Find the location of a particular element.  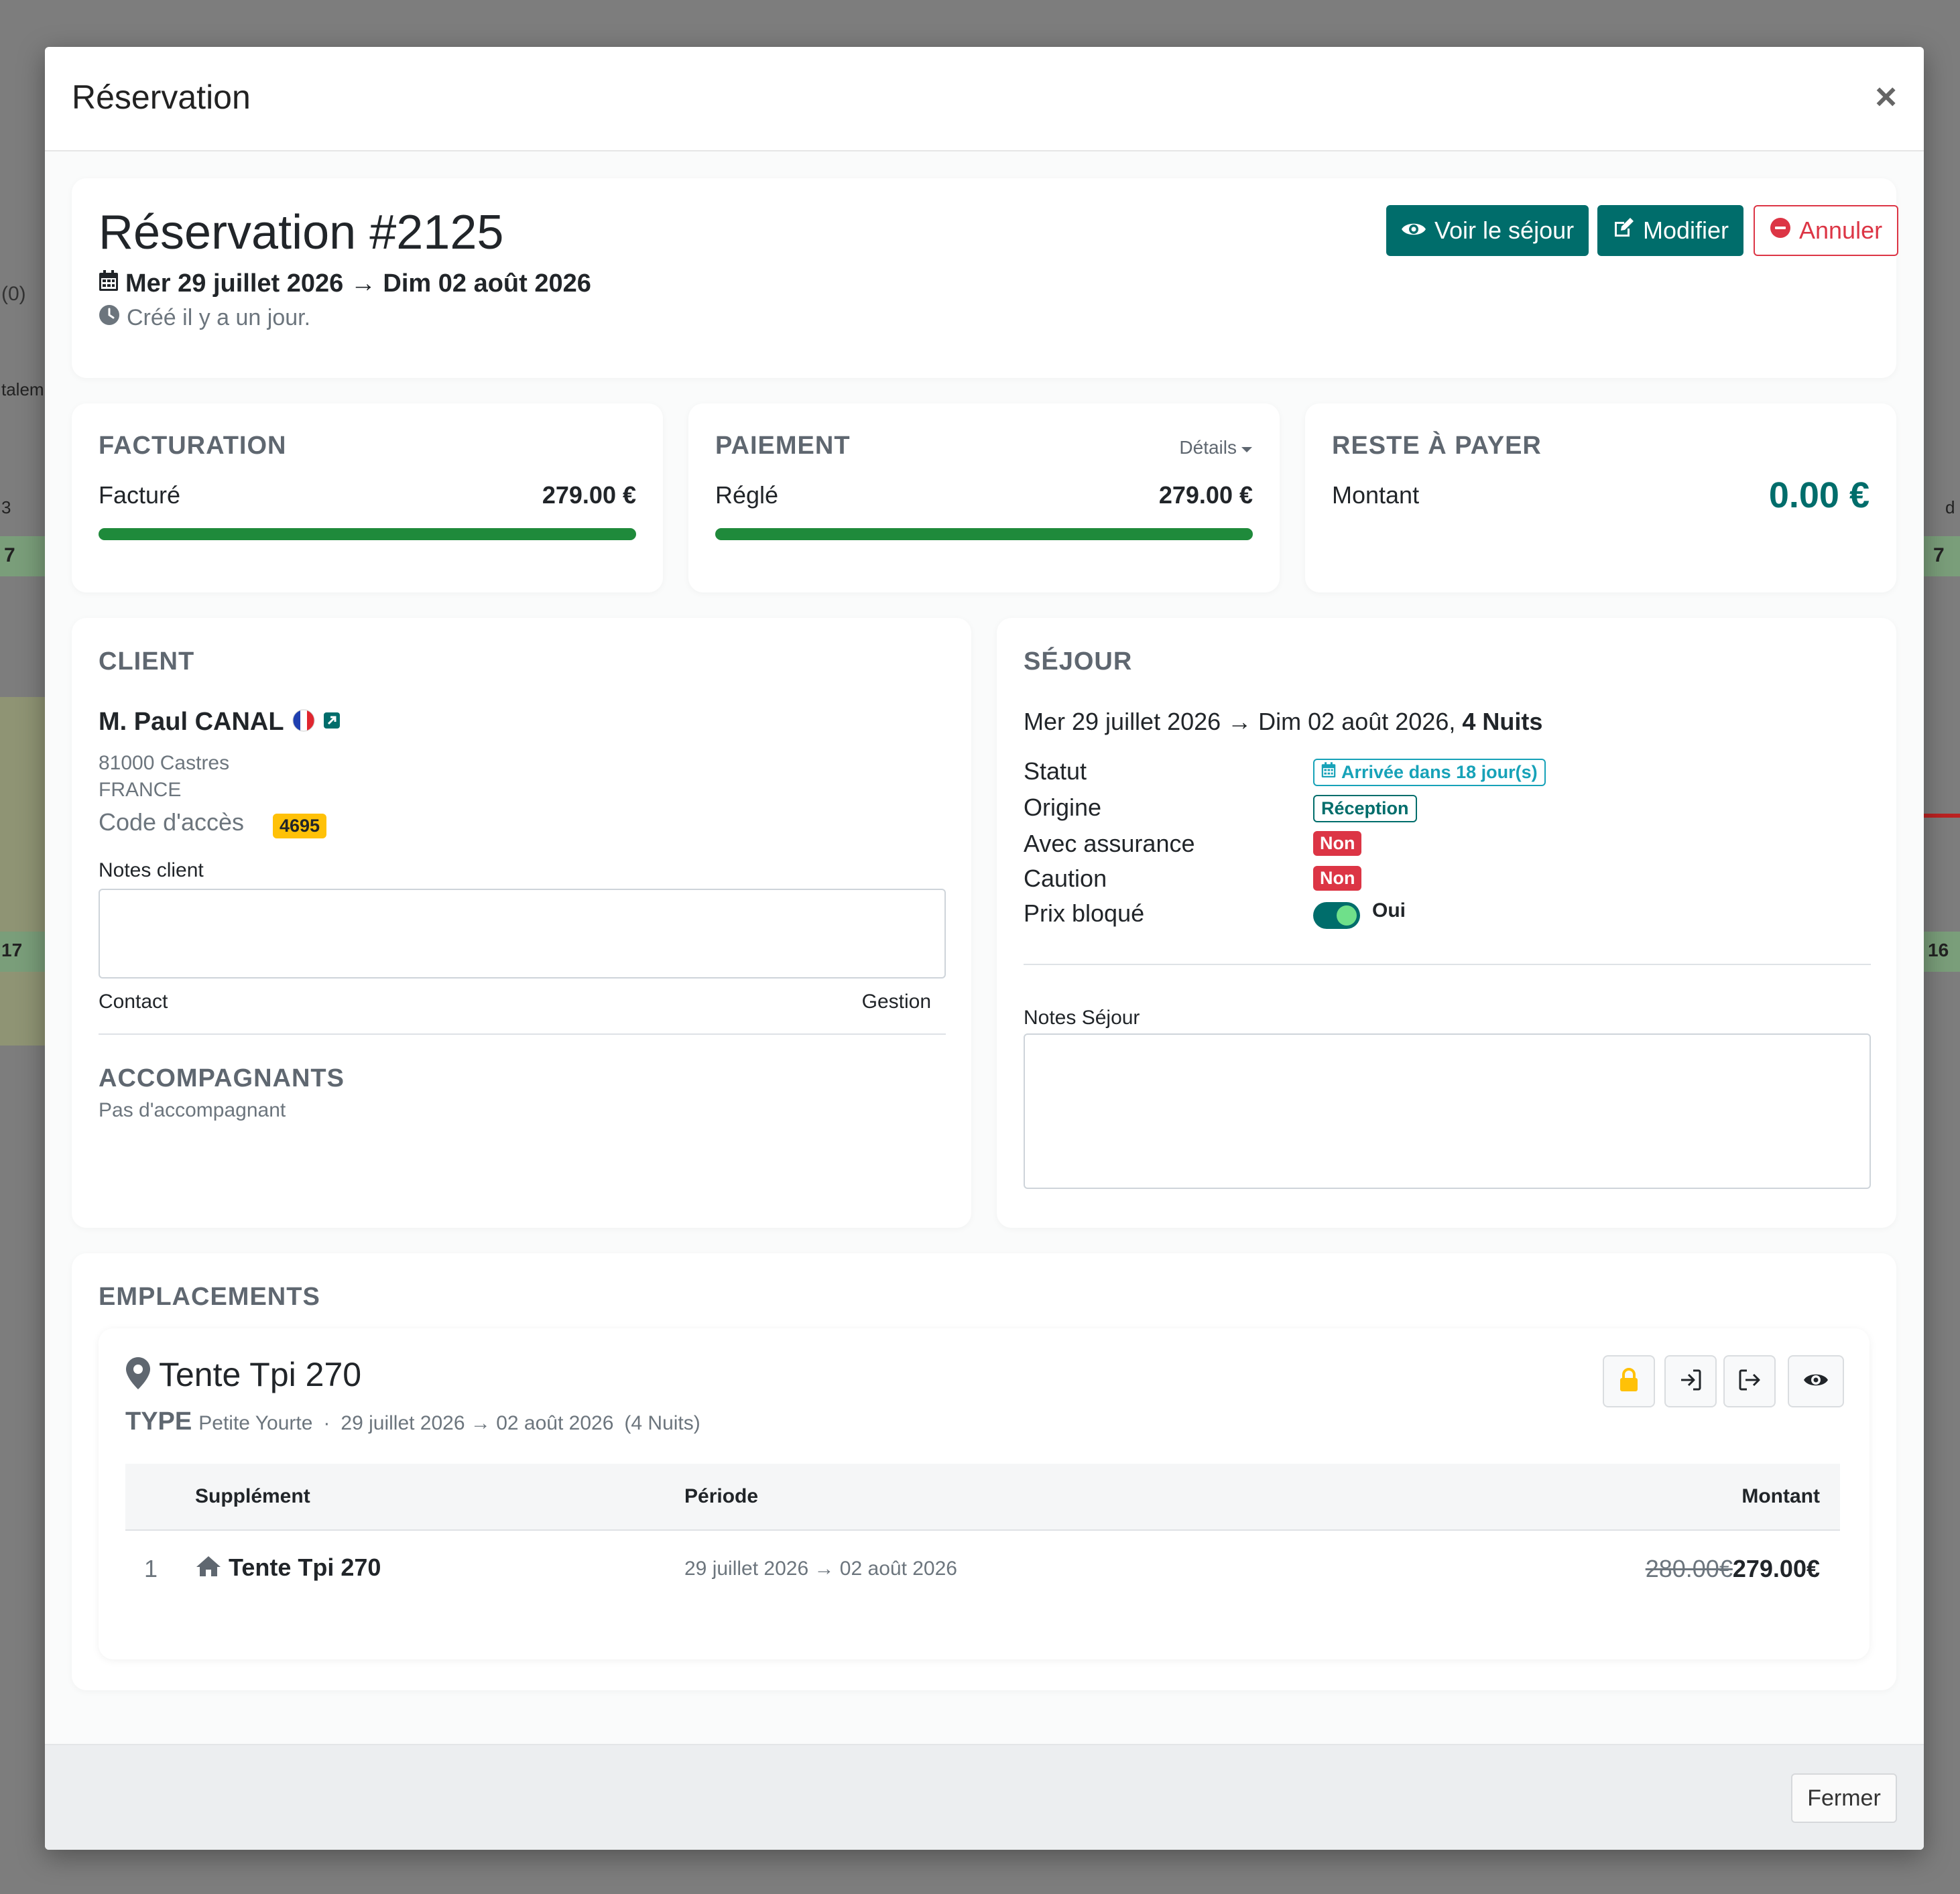

origin-label: Origine is located at coordinates (1063, 807).